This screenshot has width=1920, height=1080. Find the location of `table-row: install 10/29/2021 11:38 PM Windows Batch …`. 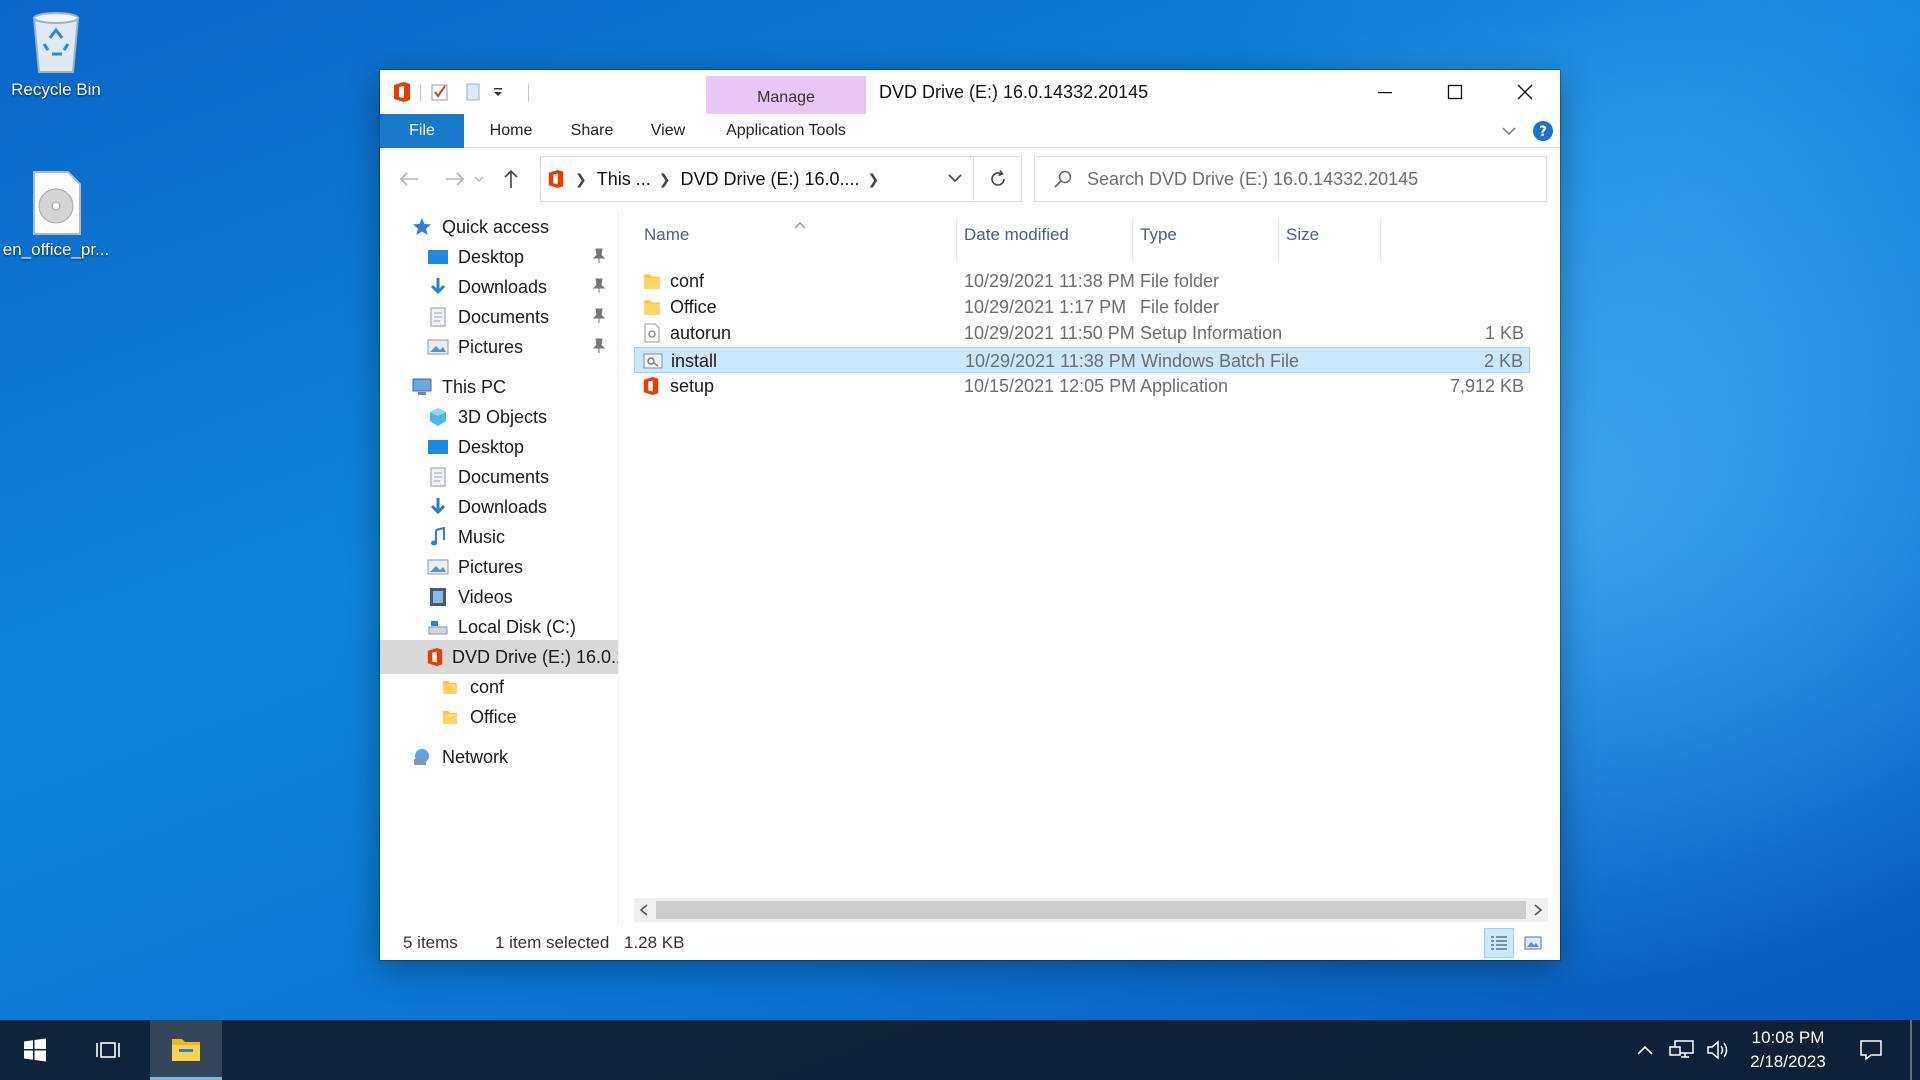

table-row: install 10/29/2021 11:38 PM Windows Batch … is located at coordinates (1082, 359).